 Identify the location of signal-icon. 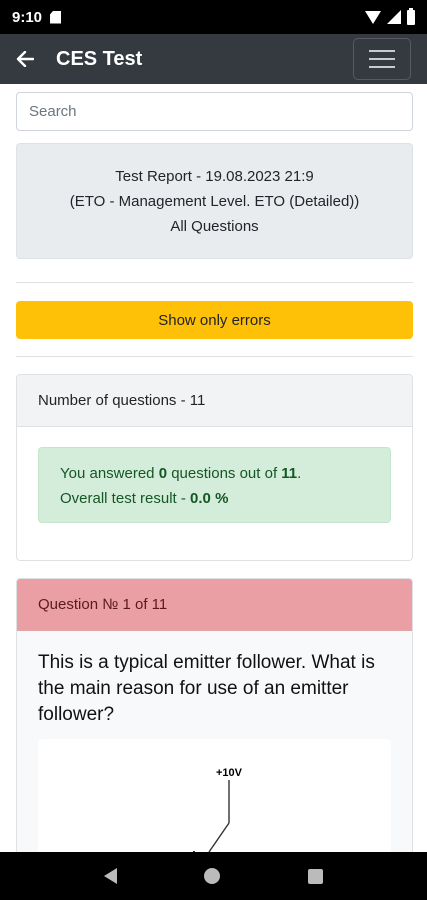
(394, 17).